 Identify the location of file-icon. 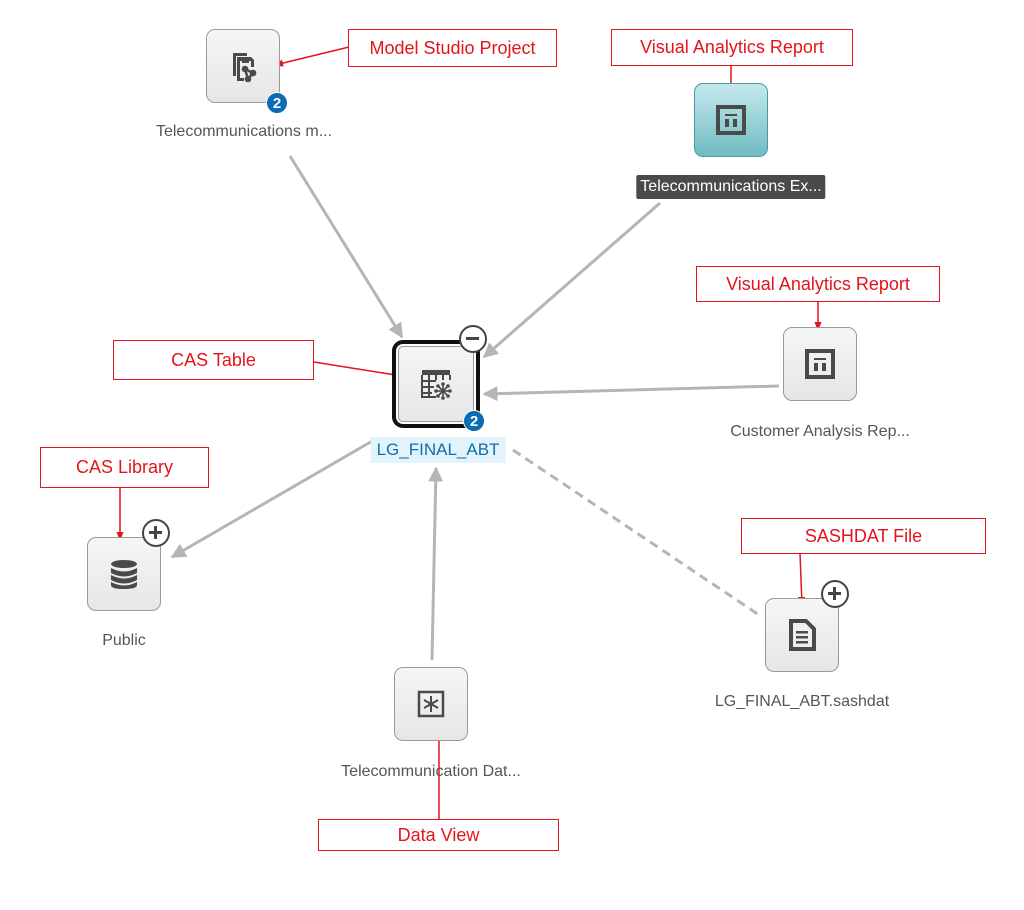
(802, 635).